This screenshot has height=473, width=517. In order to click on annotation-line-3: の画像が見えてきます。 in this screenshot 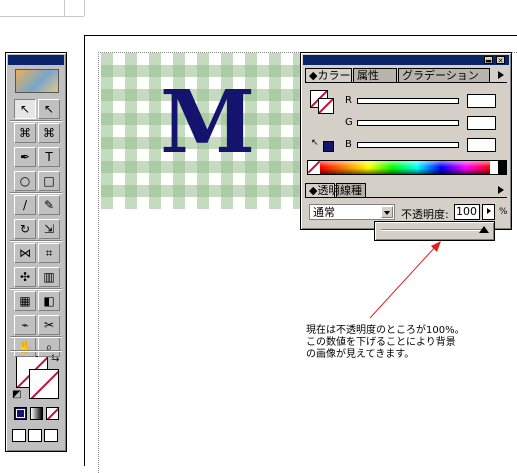, I will do `click(360, 354)`.